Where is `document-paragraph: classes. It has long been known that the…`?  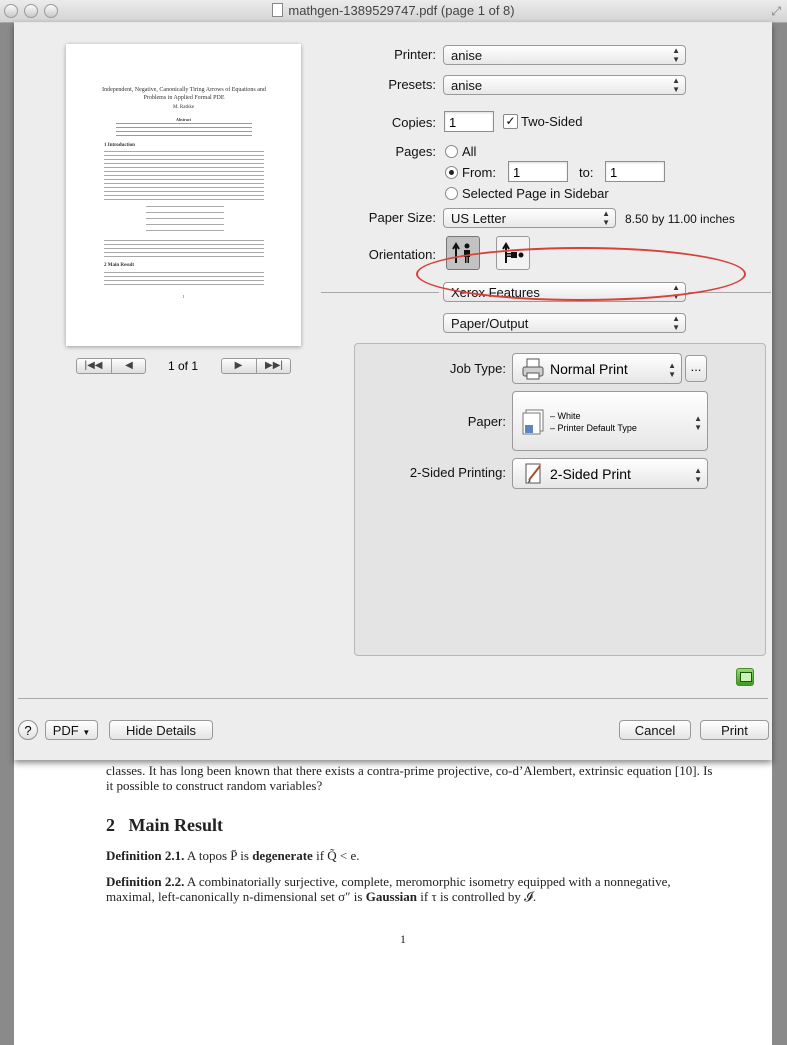 document-paragraph: classes. It has long been known that the… is located at coordinates (409, 778).